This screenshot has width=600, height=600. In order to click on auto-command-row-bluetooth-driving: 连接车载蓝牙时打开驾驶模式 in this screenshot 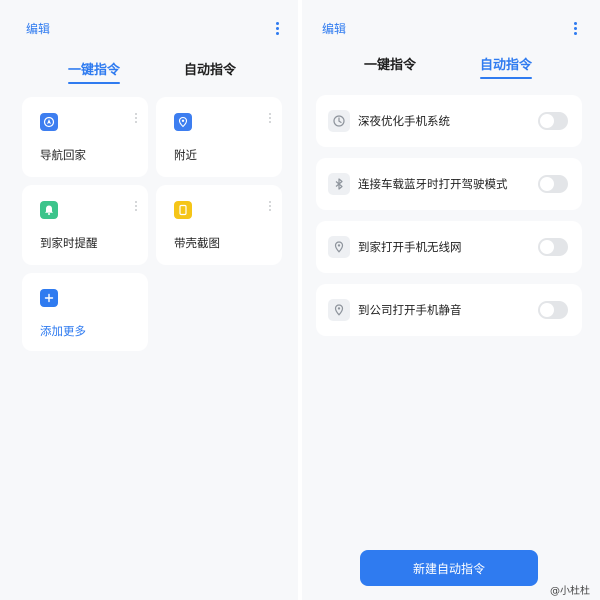, I will do `click(449, 184)`.